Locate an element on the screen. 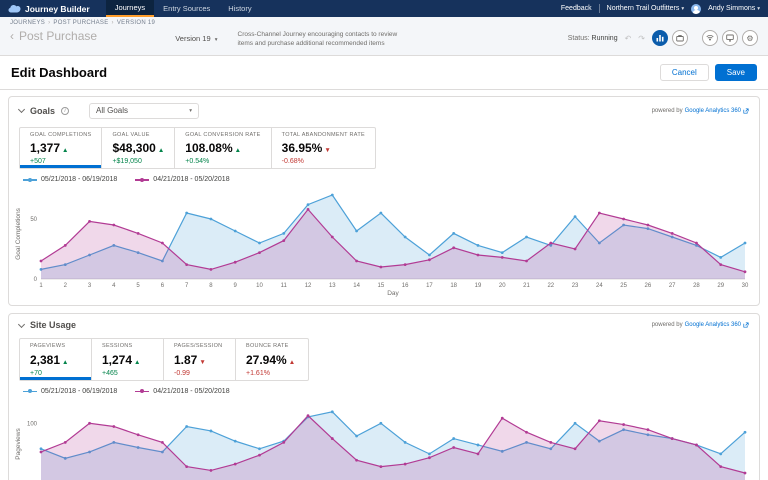  version-label: Version 19 is located at coordinates (193, 38).